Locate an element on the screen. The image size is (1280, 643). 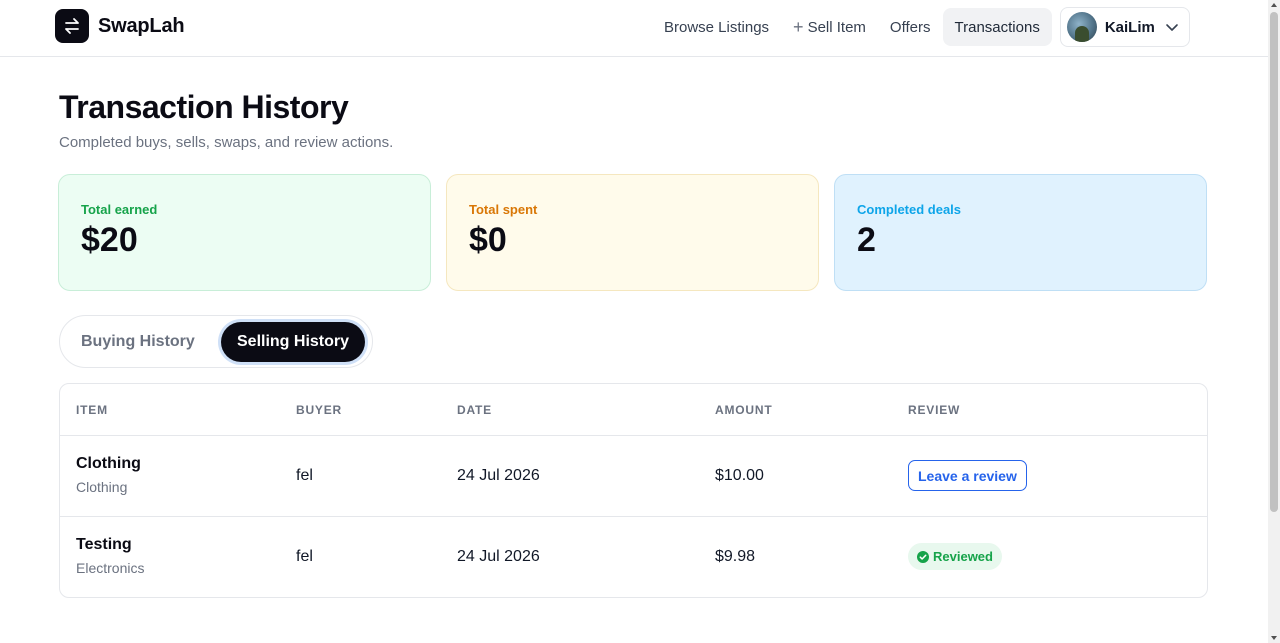
page-scrollbar is located at coordinates (1274, 321).